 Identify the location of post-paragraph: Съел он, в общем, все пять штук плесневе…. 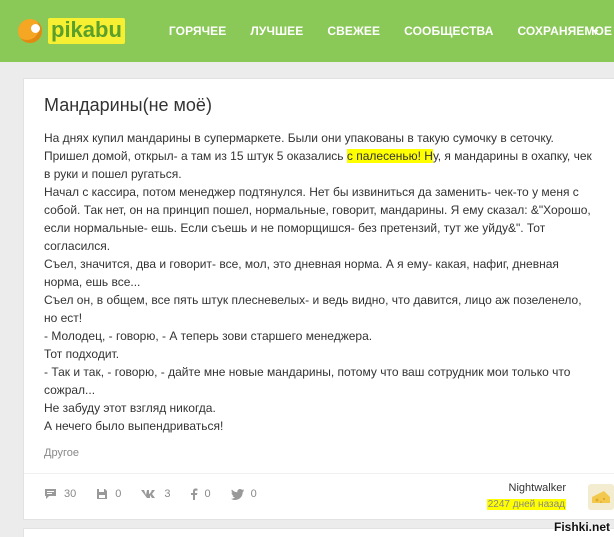
(313, 309).